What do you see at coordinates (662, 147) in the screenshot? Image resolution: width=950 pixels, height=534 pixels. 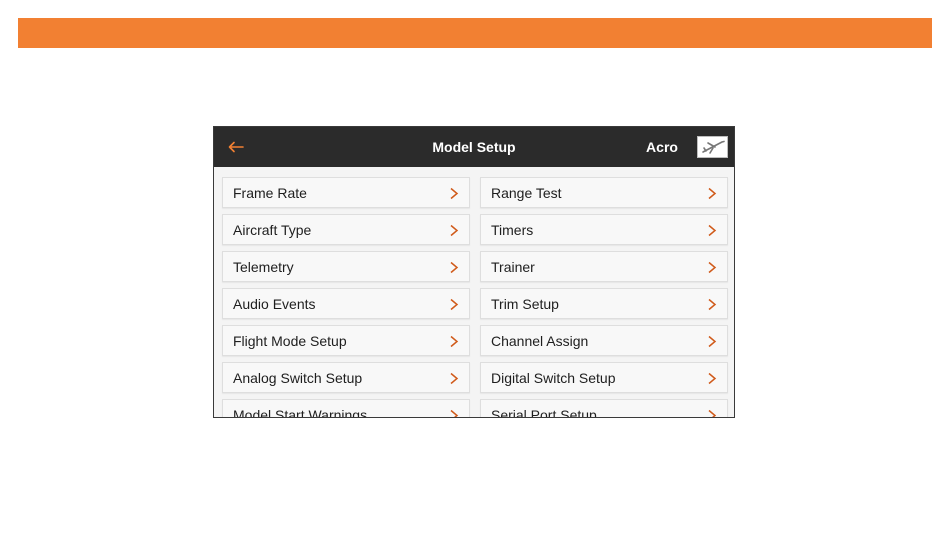 I see `model-name: Acro` at bounding box center [662, 147].